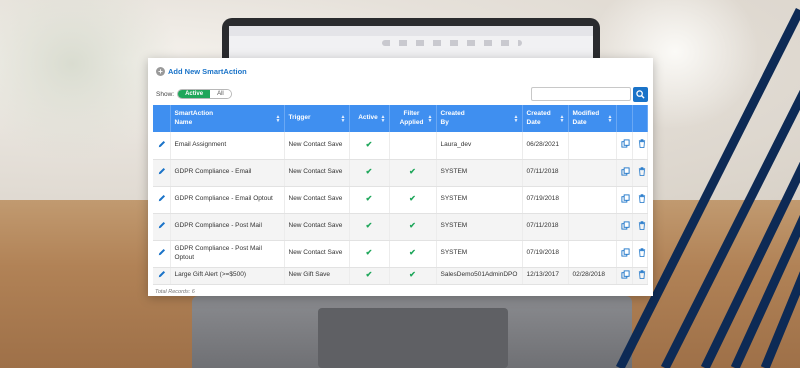  I want to click on header-created-date: Created Date ▲ ▼, so click(545, 118).